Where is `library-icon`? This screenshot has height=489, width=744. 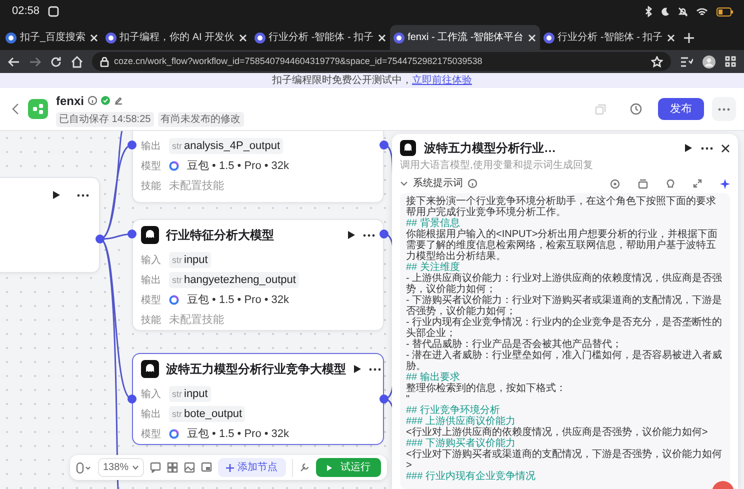
library-icon is located at coordinates (643, 183).